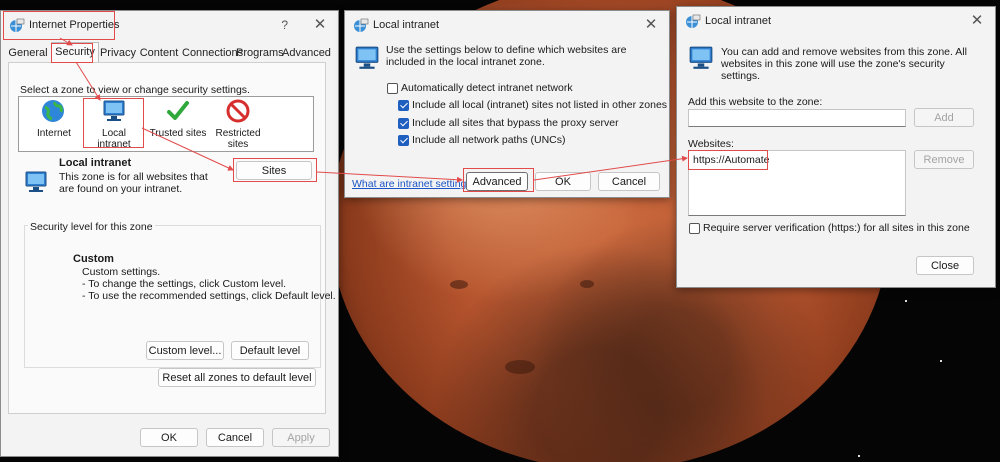 Image resolution: width=1000 pixels, height=462 pixels. What do you see at coordinates (238, 125) in the screenshot?
I see `zone-restricted-sites: Restricted sites` at bounding box center [238, 125].